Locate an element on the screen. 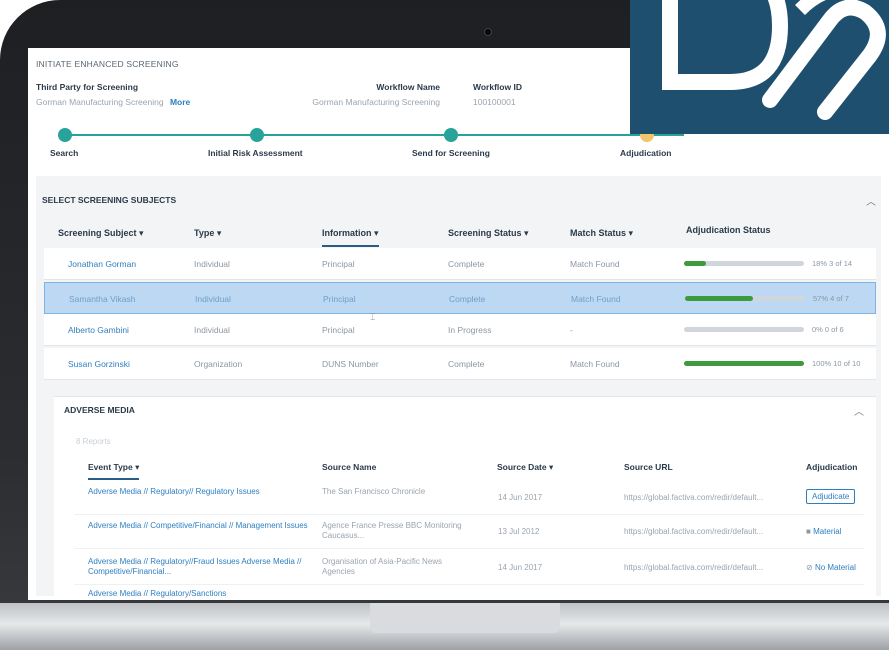  mouse-cursor-icon: ⌶ is located at coordinates (373, 317).